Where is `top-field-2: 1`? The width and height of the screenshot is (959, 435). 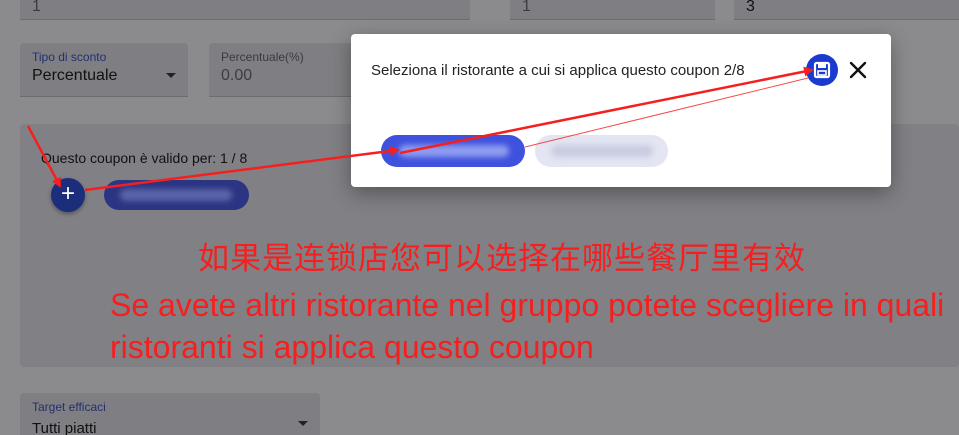 top-field-2: 1 is located at coordinates (612, 10).